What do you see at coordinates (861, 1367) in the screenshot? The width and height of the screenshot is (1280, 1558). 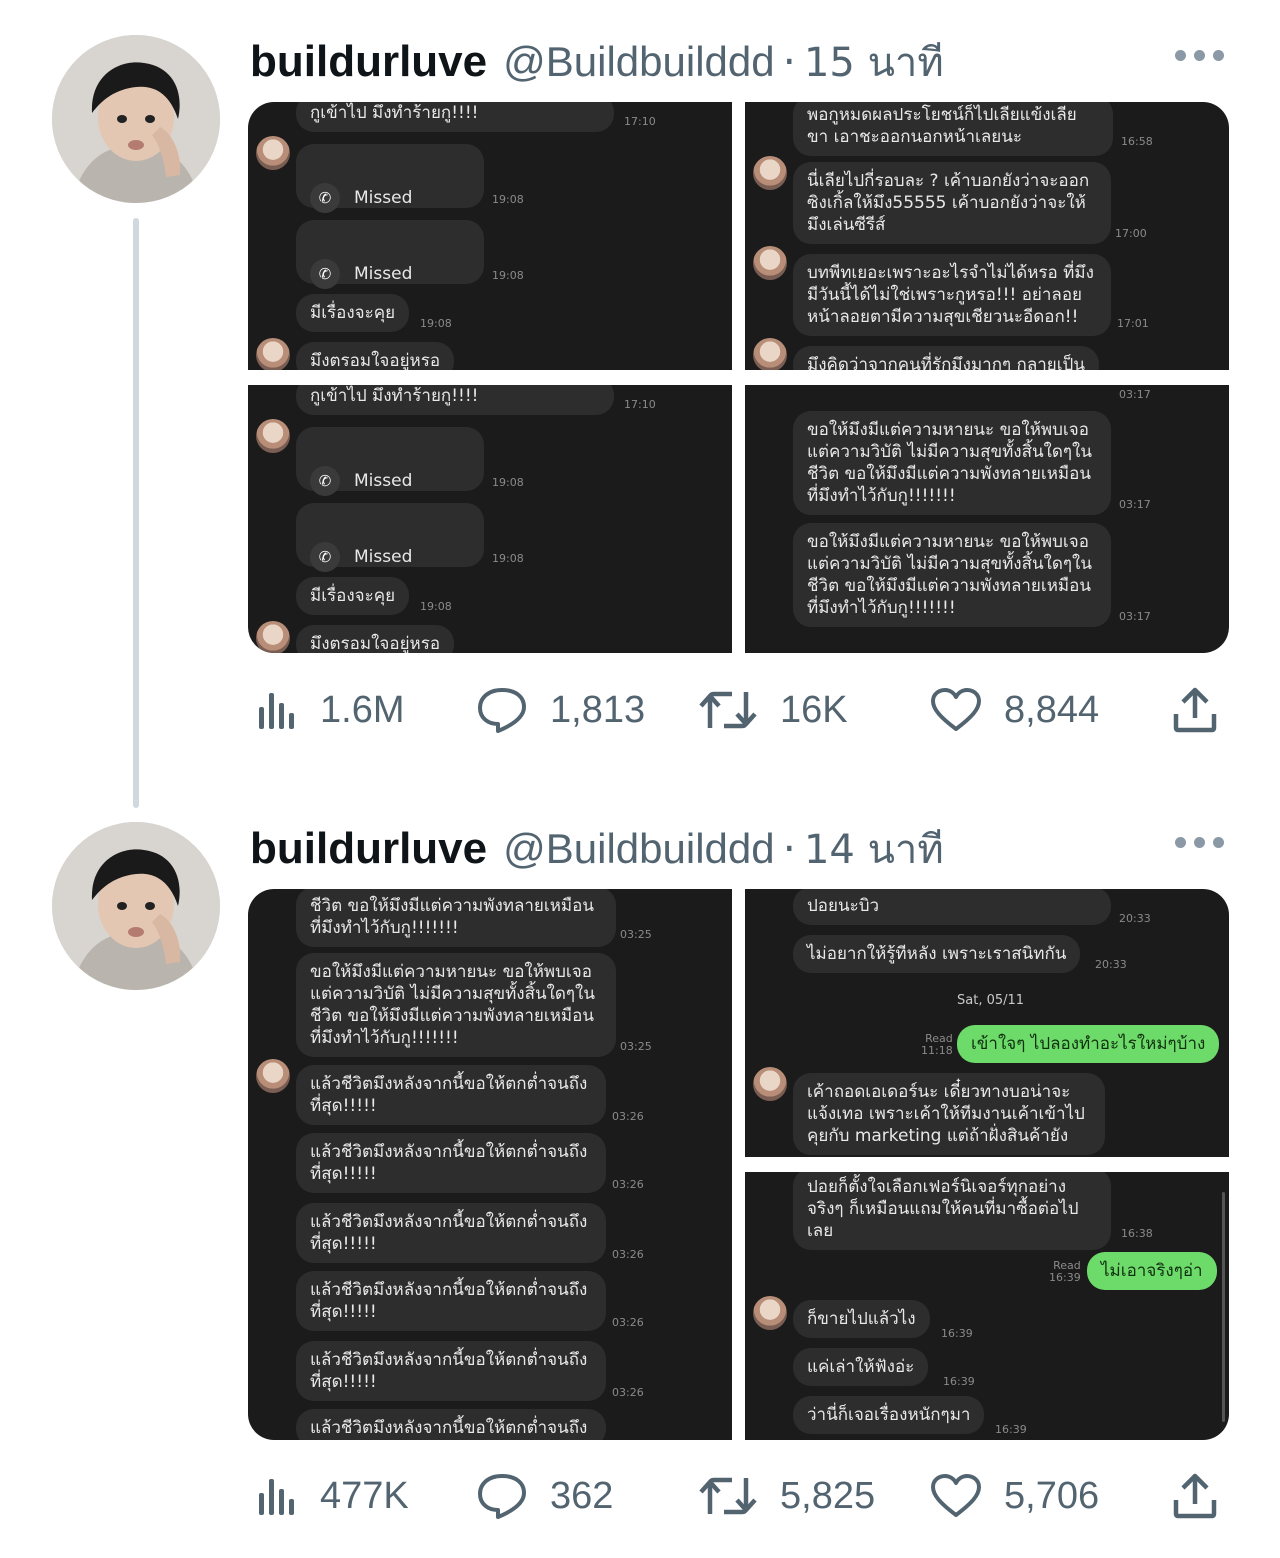 I see `chat-bubble: แค่เล่าให้ฟังอ่ะ` at bounding box center [861, 1367].